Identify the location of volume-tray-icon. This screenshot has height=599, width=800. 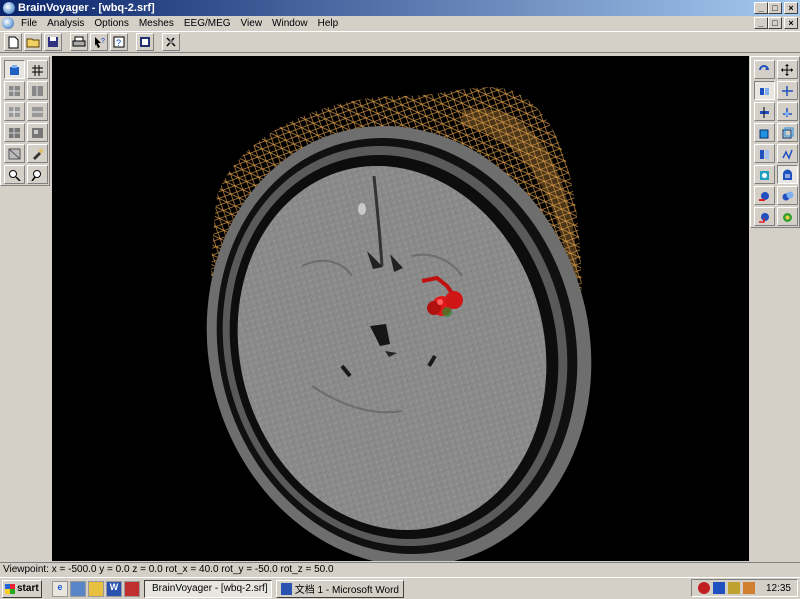
(733, 588).